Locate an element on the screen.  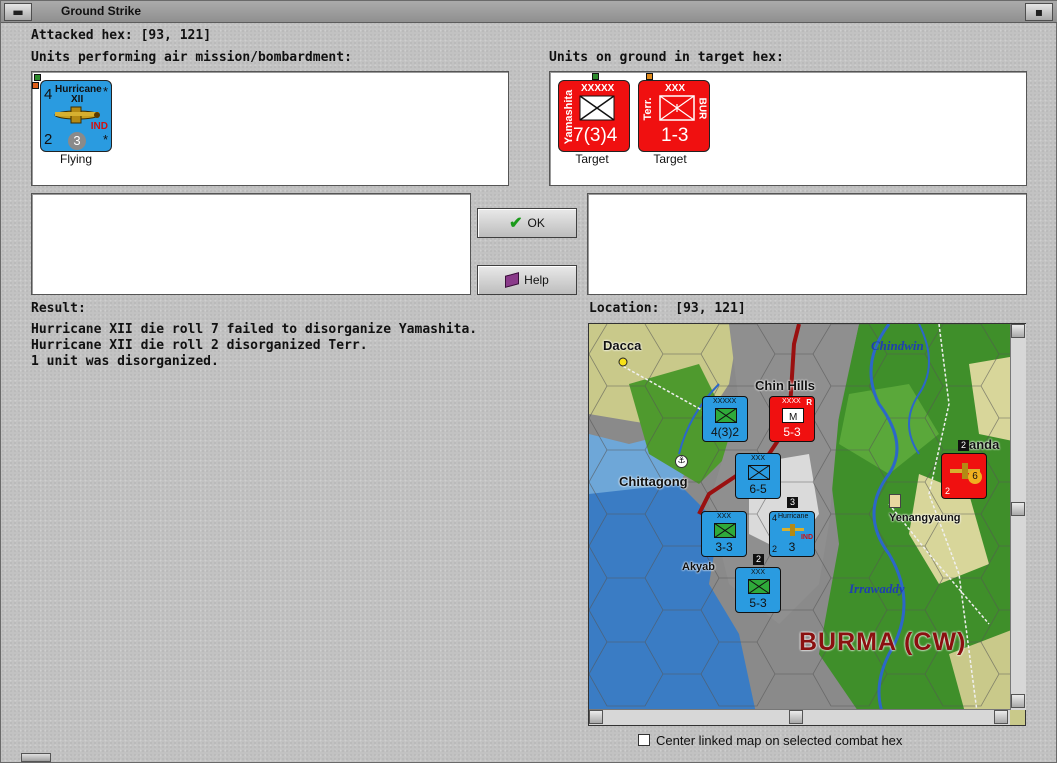
mechanized-icon: M is located at coordinates (793, 415).